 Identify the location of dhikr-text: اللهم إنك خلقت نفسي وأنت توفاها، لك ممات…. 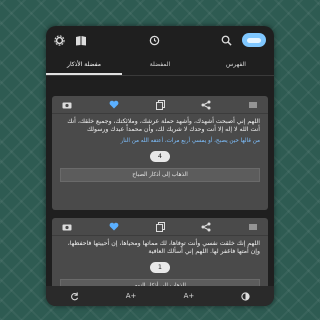
(163, 247).